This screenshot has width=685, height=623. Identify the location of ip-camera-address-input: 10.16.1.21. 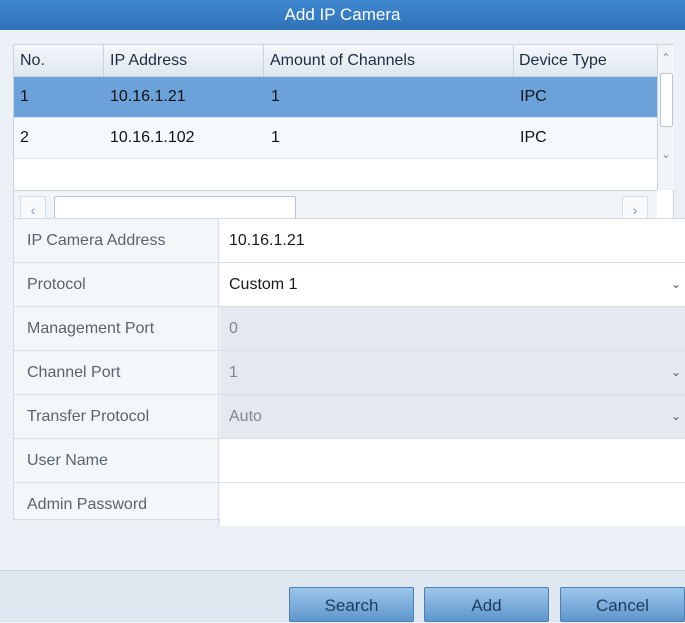
(452, 240).